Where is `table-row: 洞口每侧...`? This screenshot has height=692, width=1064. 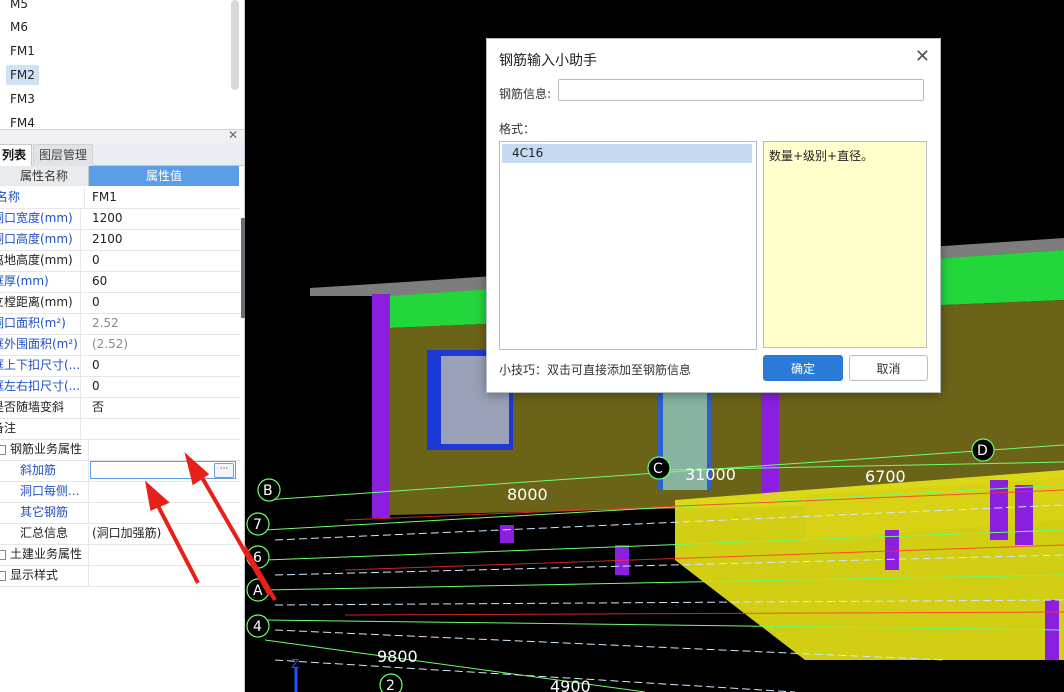 table-row: 洞口每侧... is located at coordinates (120, 492).